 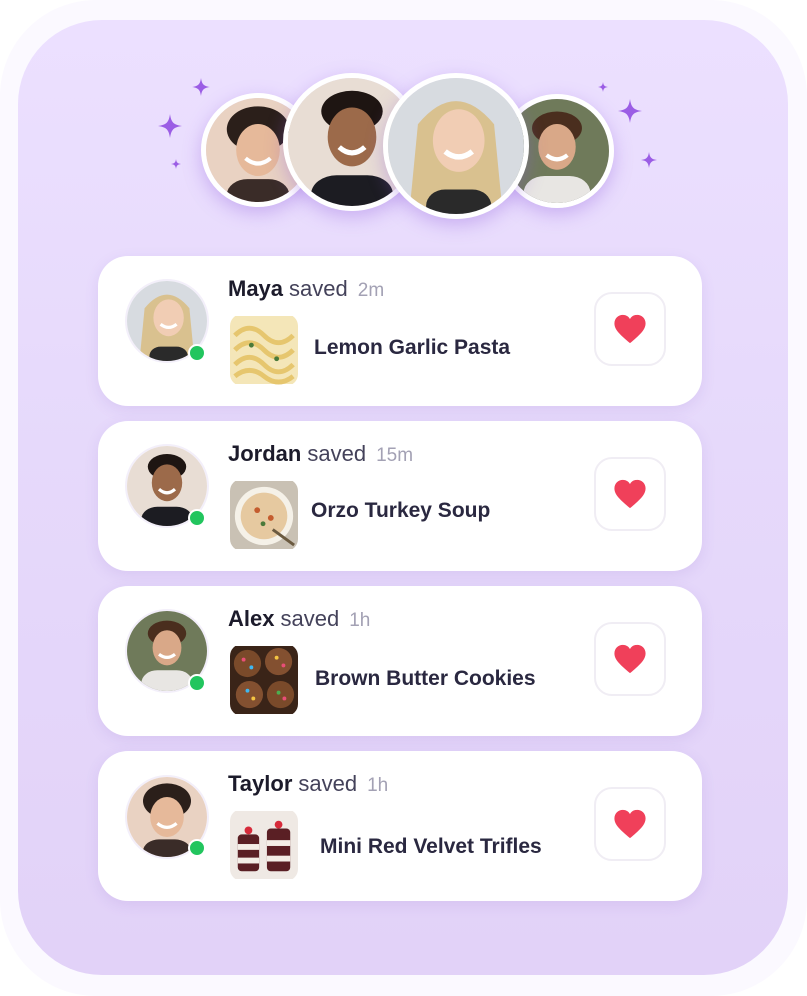 What do you see at coordinates (264, 453) in the screenshot?
I see `user-name: Jordan` at bounding box center [264, 453].